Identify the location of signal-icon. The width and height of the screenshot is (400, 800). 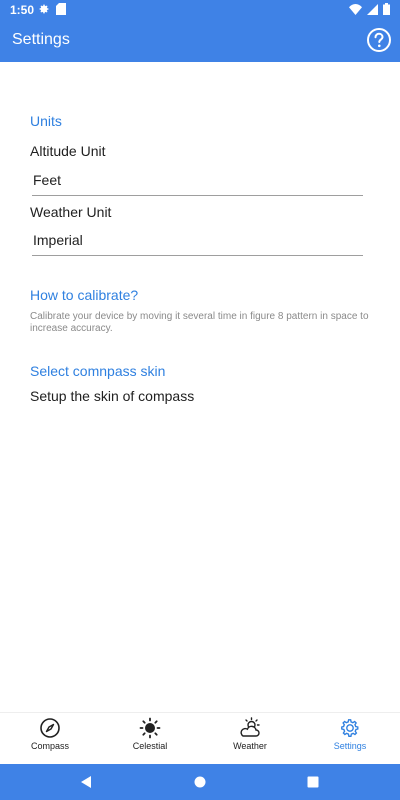
(372, 9).